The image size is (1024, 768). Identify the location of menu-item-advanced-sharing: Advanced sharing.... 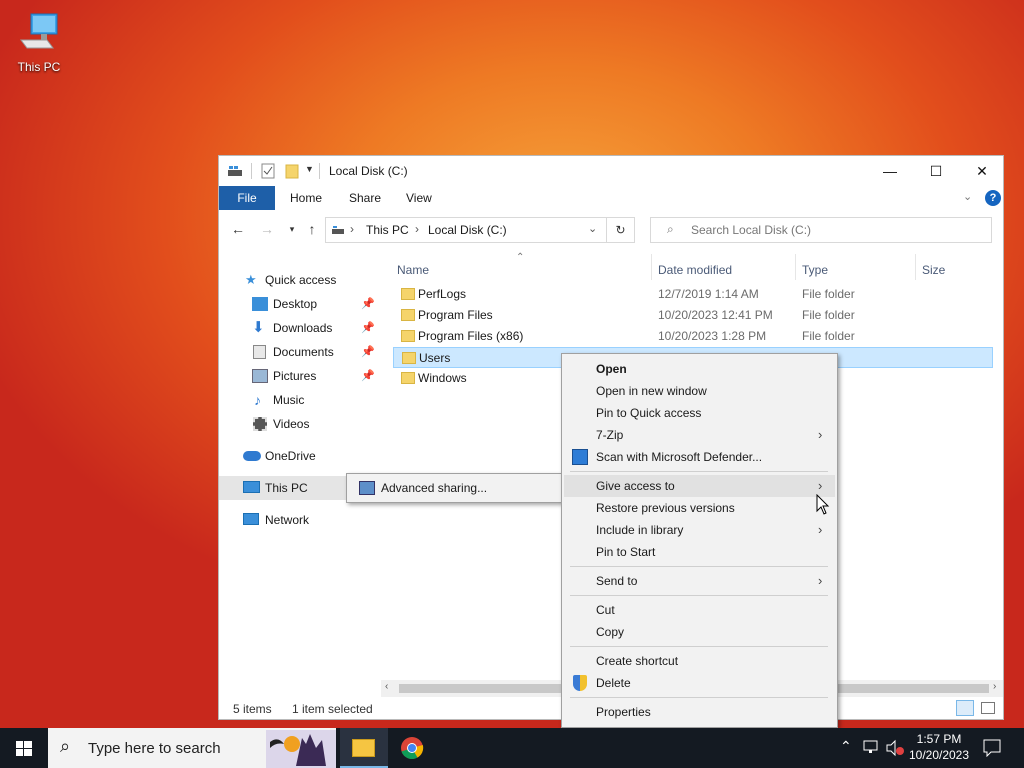
(434, 488).